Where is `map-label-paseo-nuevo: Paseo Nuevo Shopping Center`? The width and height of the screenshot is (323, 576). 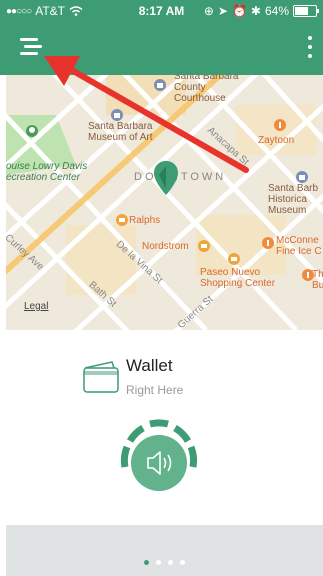 map-label-paseo-nuevo: Paseo Nuevo Shopping Center is located at coordinates (238, 278).